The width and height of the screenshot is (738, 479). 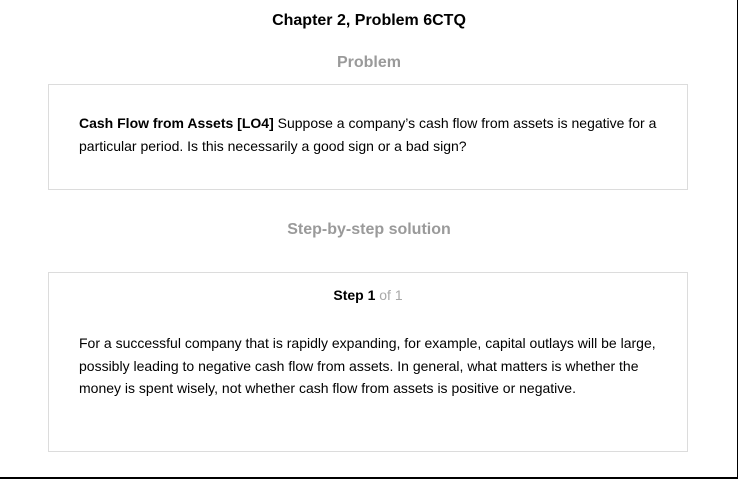 I want to click on solution-heading: Step-by-step solution, so click(x=369, y=229).